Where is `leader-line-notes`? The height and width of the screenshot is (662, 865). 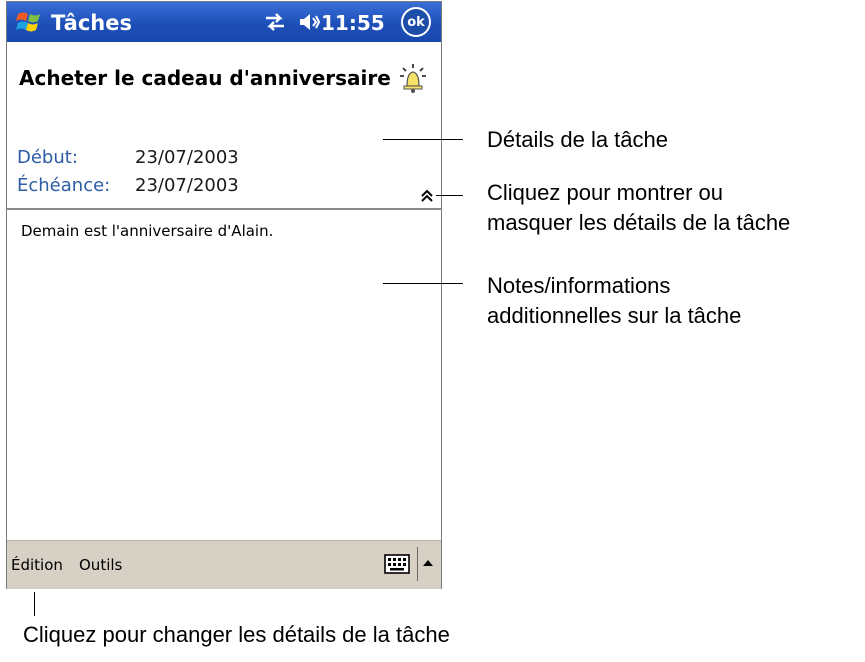
leader-line-notes is located at coordinates (423, 283).